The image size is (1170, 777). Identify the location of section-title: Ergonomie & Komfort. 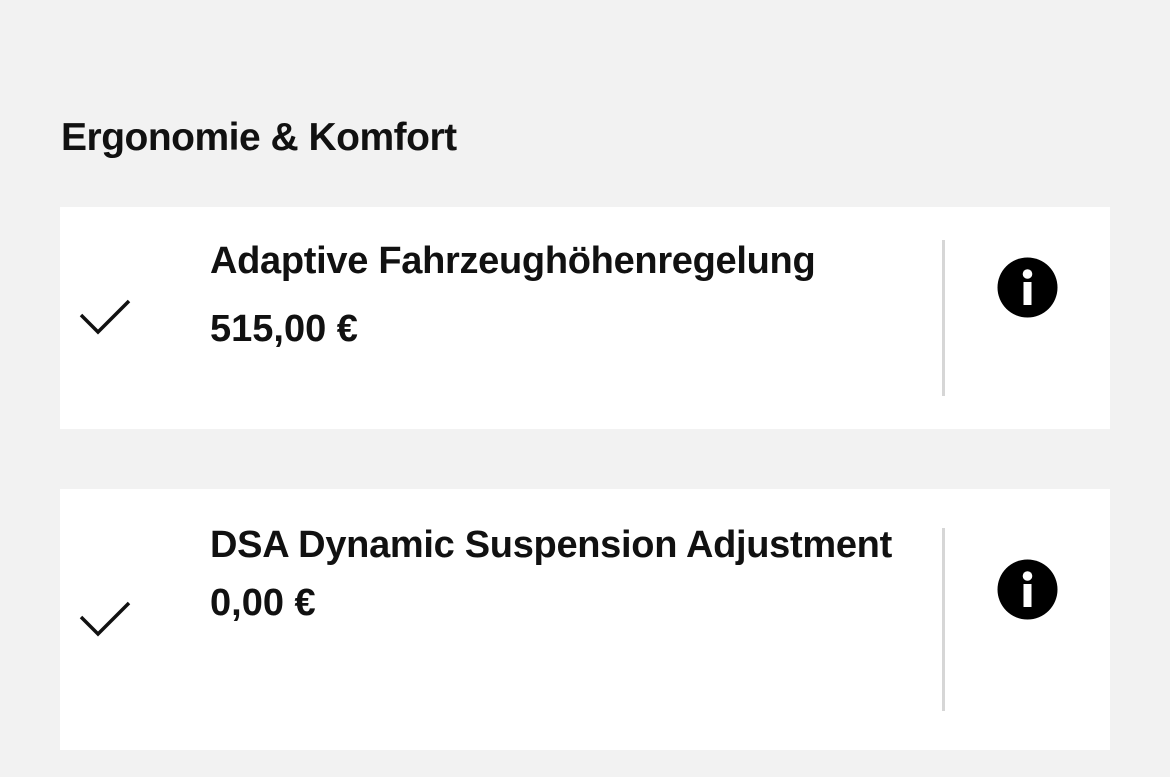
(259, 137).